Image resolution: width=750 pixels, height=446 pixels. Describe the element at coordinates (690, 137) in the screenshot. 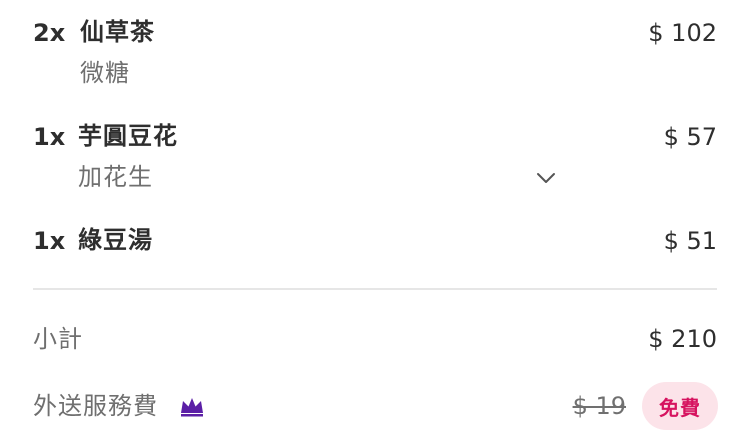

I see `item-price: $ 57` at that location.